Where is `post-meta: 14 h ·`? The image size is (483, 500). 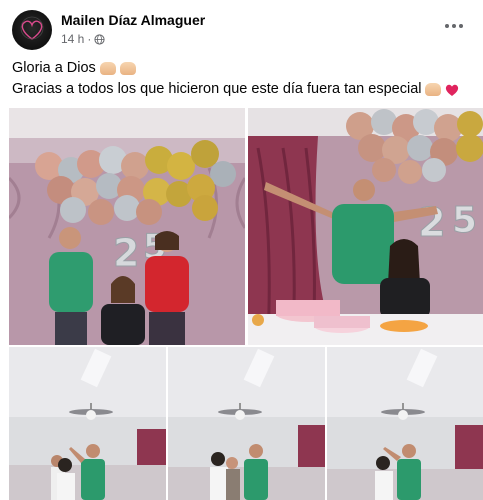
post-meta: 14 h · is located at coordinates (83, 39).